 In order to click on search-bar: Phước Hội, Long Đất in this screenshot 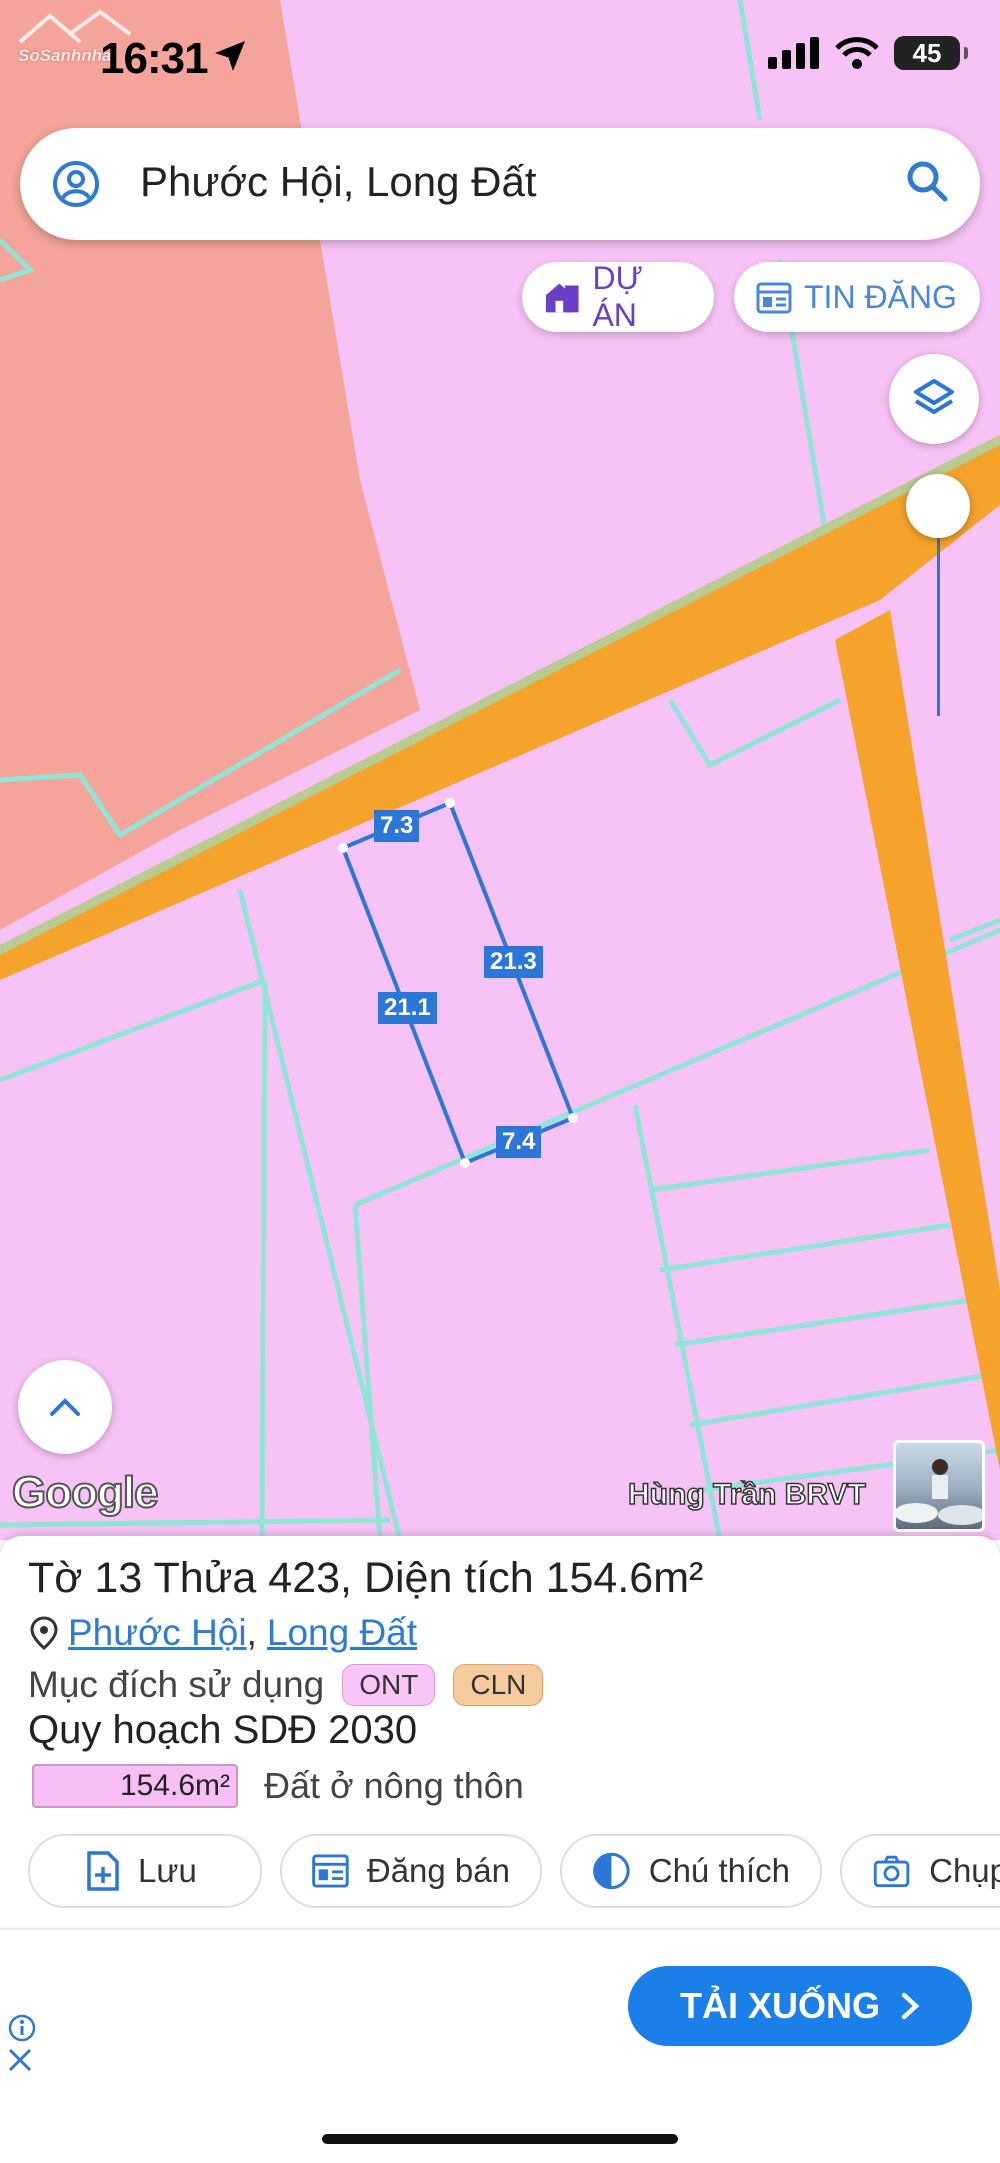, I will do `click(500, 184)`.